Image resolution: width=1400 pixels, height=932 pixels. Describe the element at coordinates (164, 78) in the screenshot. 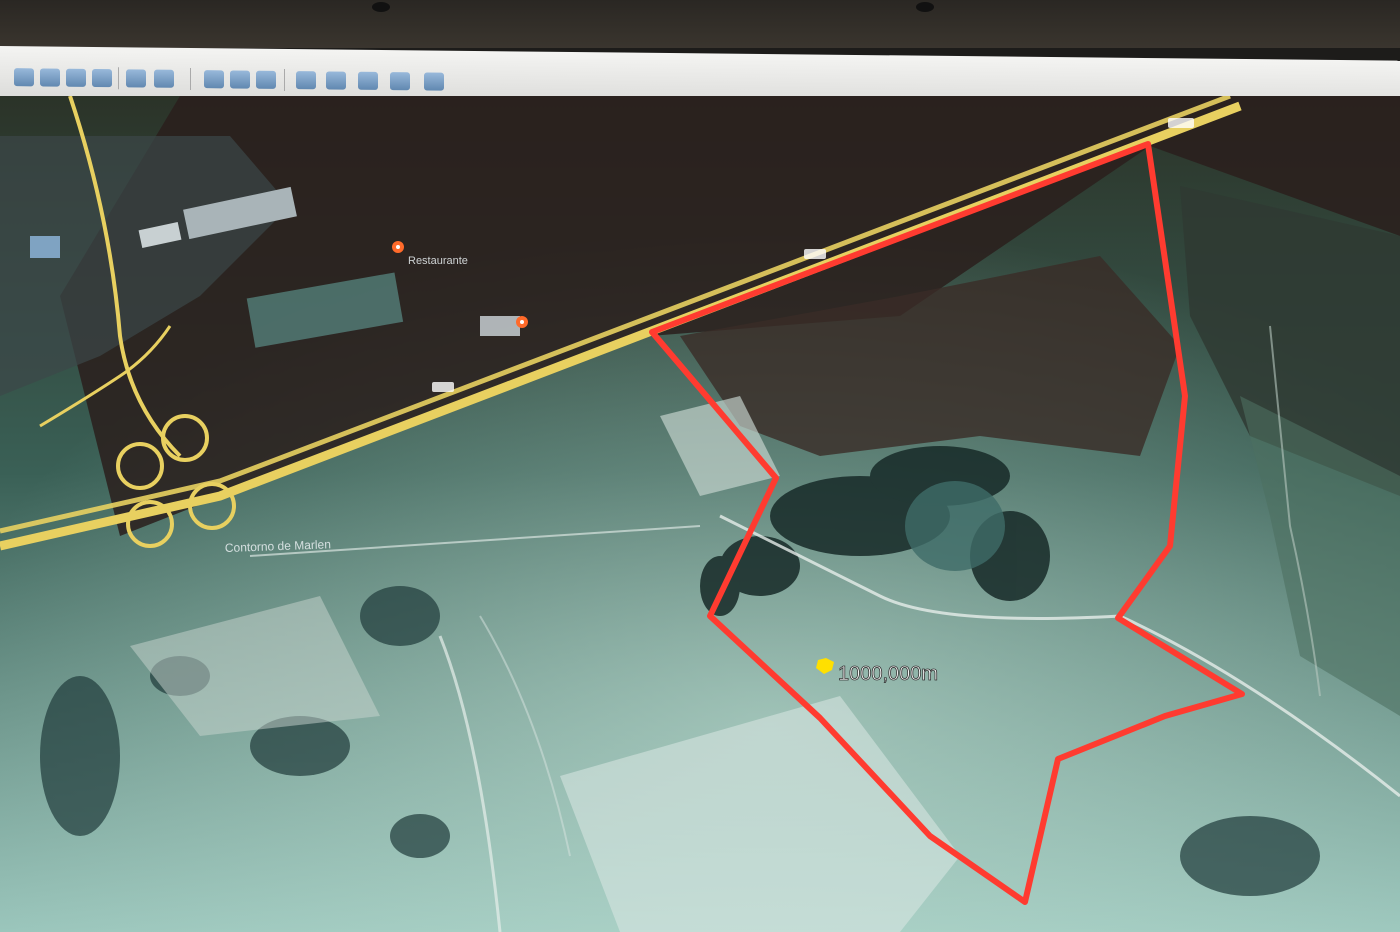

I see `record-tour-icon` at that location.